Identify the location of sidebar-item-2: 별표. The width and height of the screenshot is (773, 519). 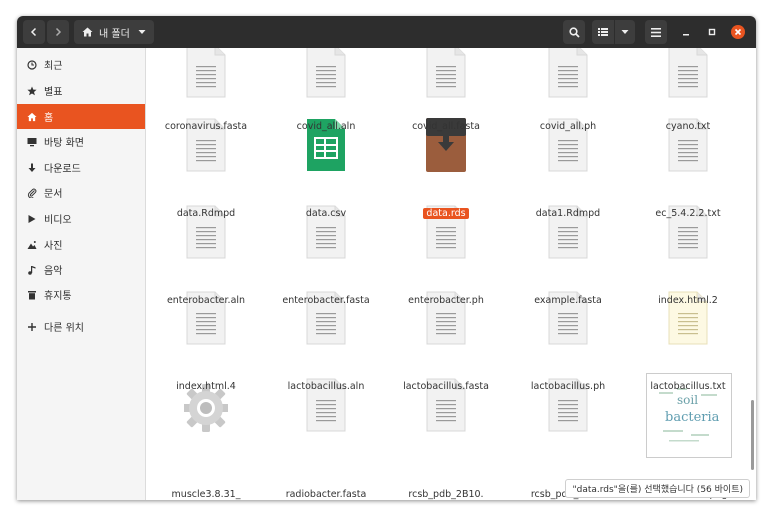
(81, 90).